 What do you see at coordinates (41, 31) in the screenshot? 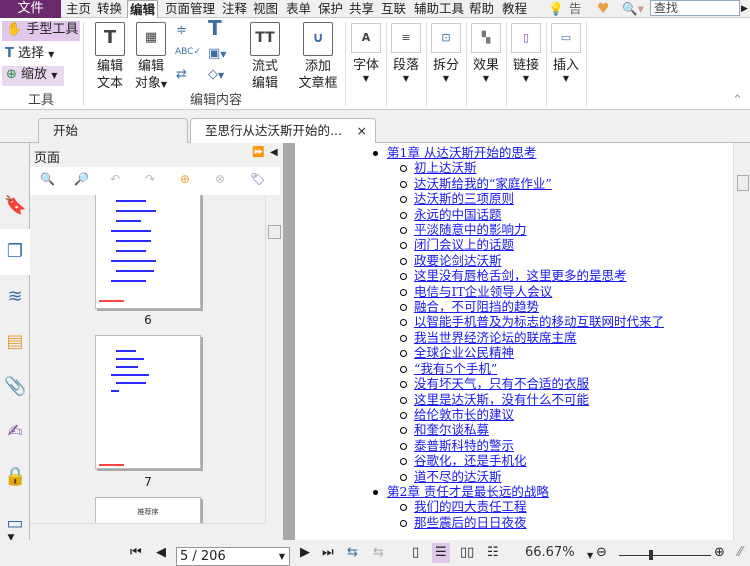
I see `hand-tool-button: ✋ 手型工具` at bounding box center [41, 31].